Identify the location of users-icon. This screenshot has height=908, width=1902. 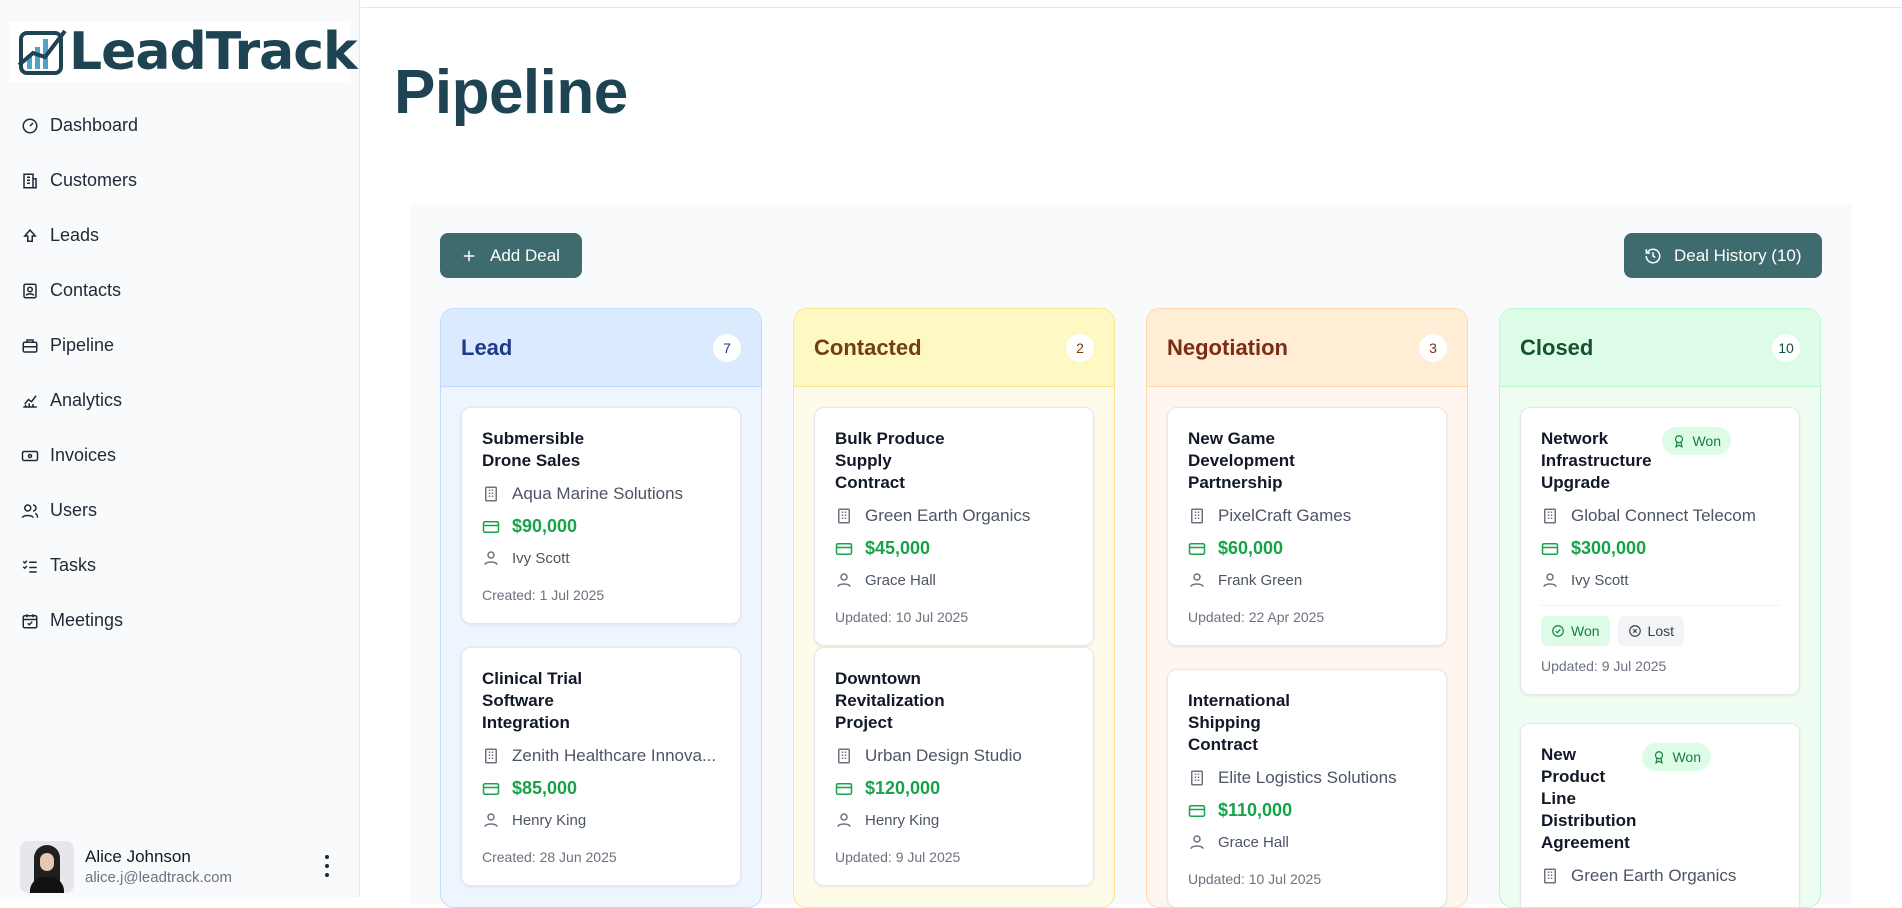
(30, 511).